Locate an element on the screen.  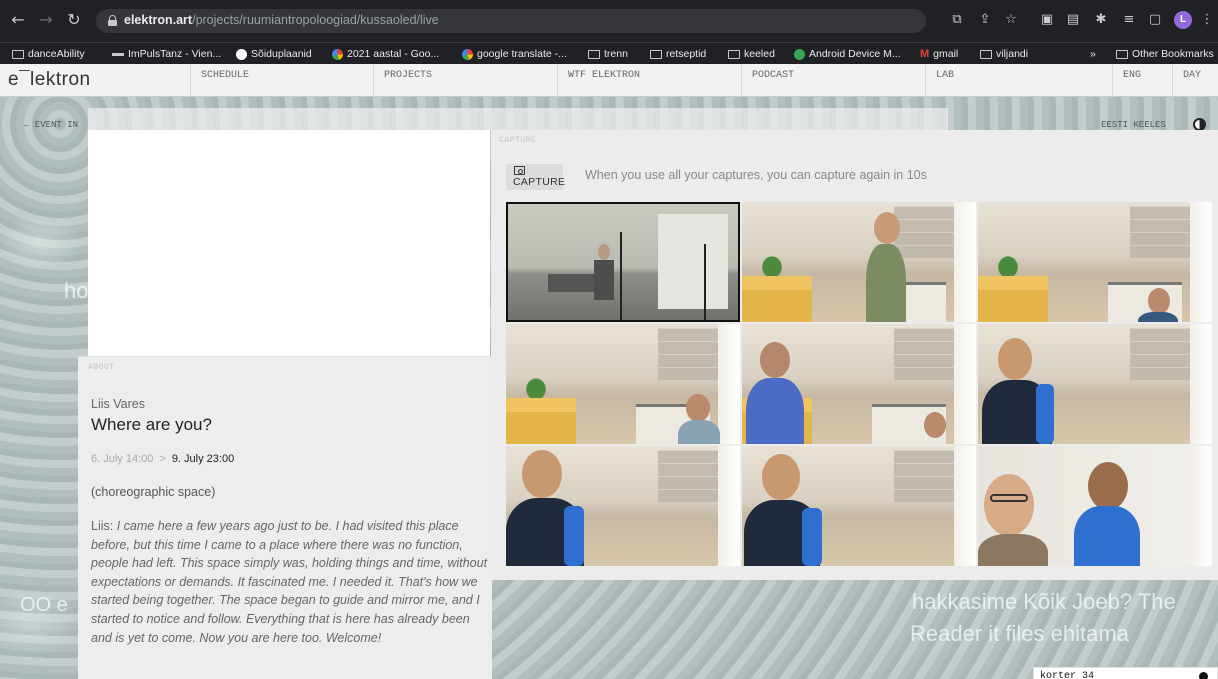
side-panel-icon: ▢ is located at coordinates (1155, 20).